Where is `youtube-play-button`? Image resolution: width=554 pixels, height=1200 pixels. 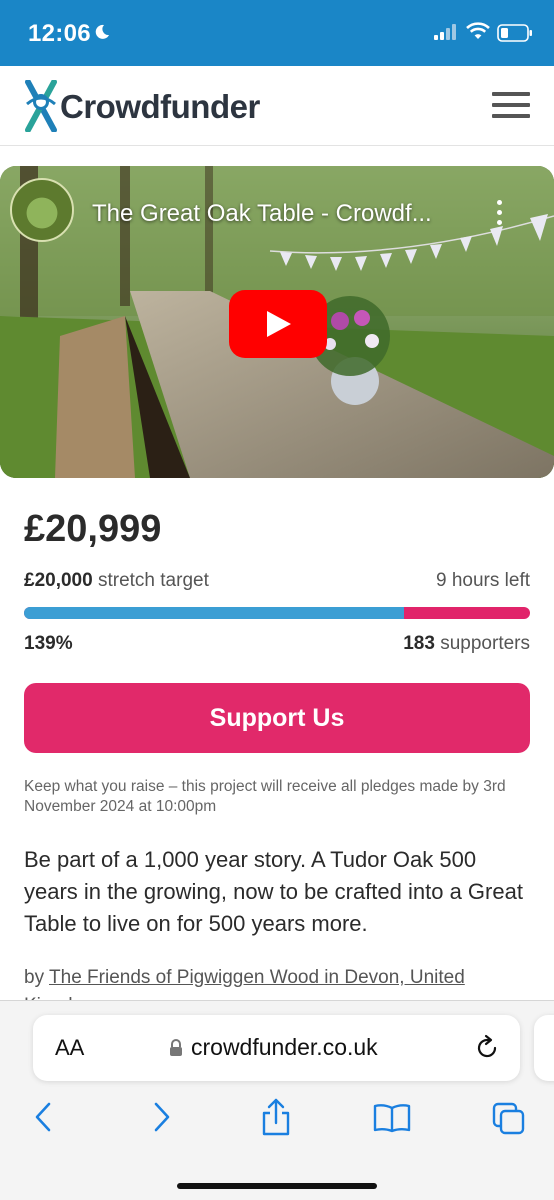
youtube-play-button is located at coordinates (278, 324).